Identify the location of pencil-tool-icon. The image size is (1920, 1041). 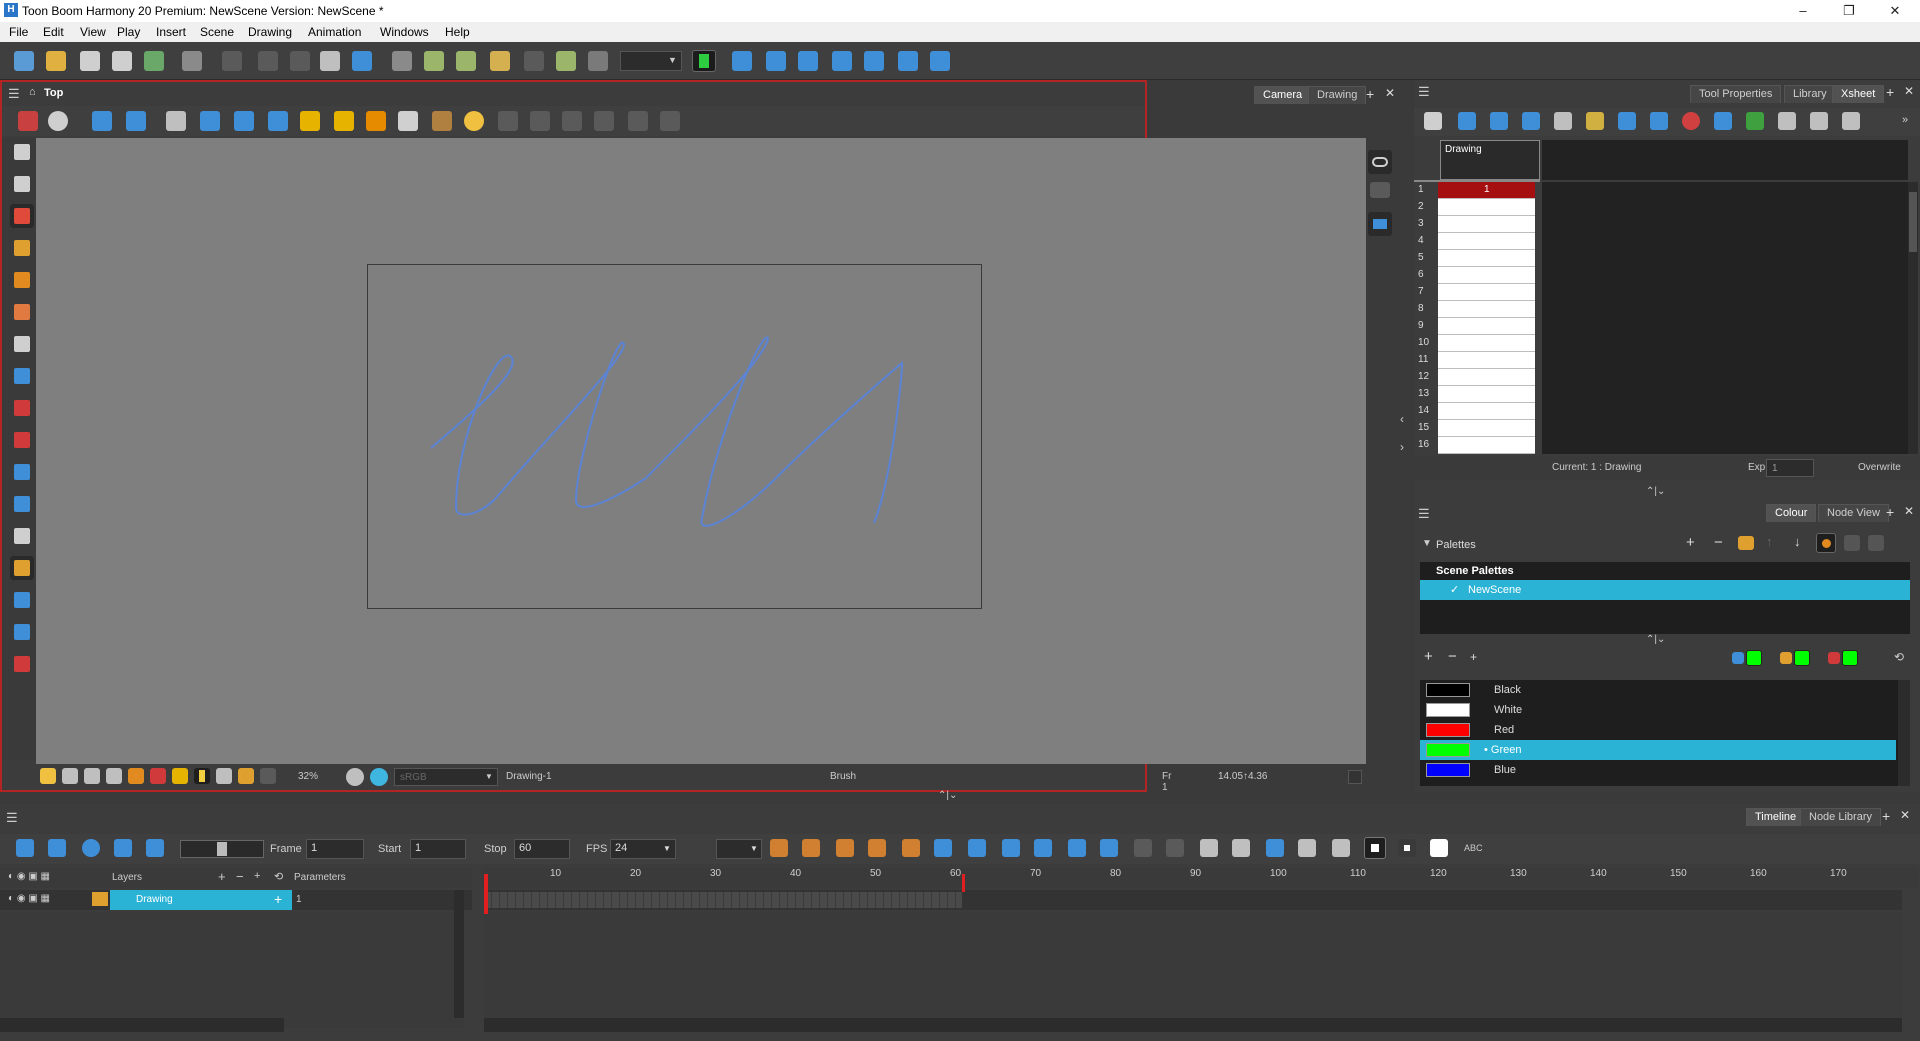
(22, 248).